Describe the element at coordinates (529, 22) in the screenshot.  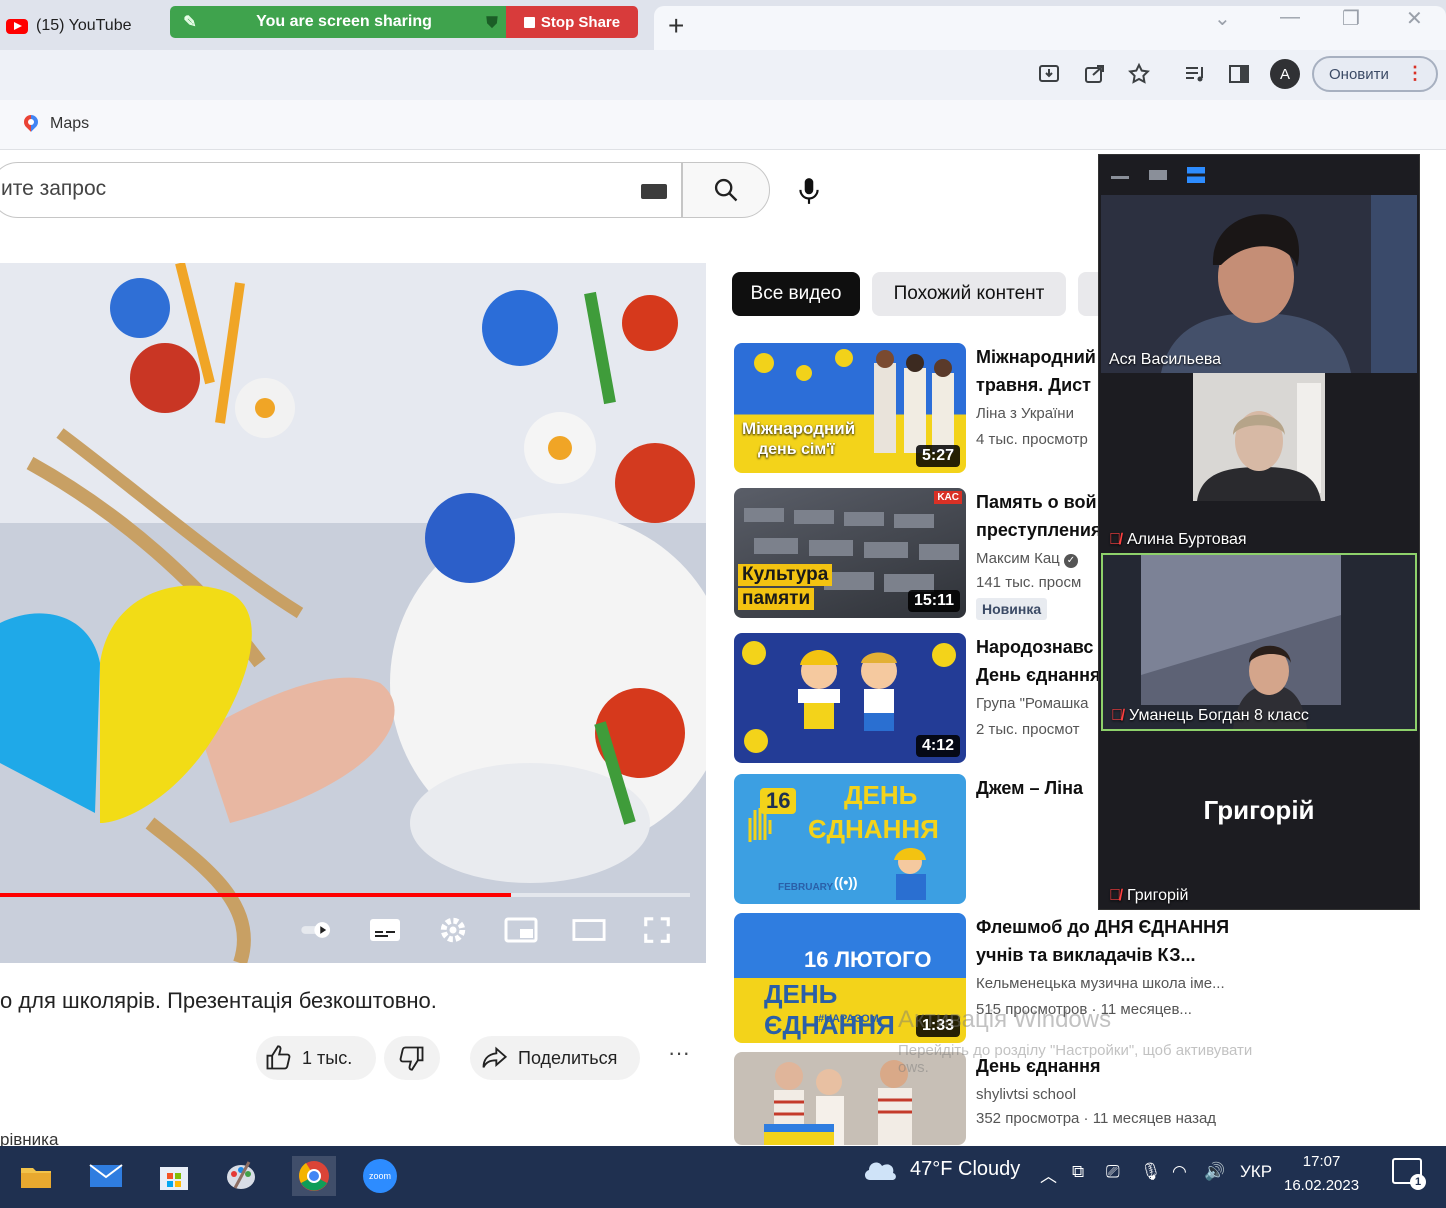
I see `stop-icon` at that location.